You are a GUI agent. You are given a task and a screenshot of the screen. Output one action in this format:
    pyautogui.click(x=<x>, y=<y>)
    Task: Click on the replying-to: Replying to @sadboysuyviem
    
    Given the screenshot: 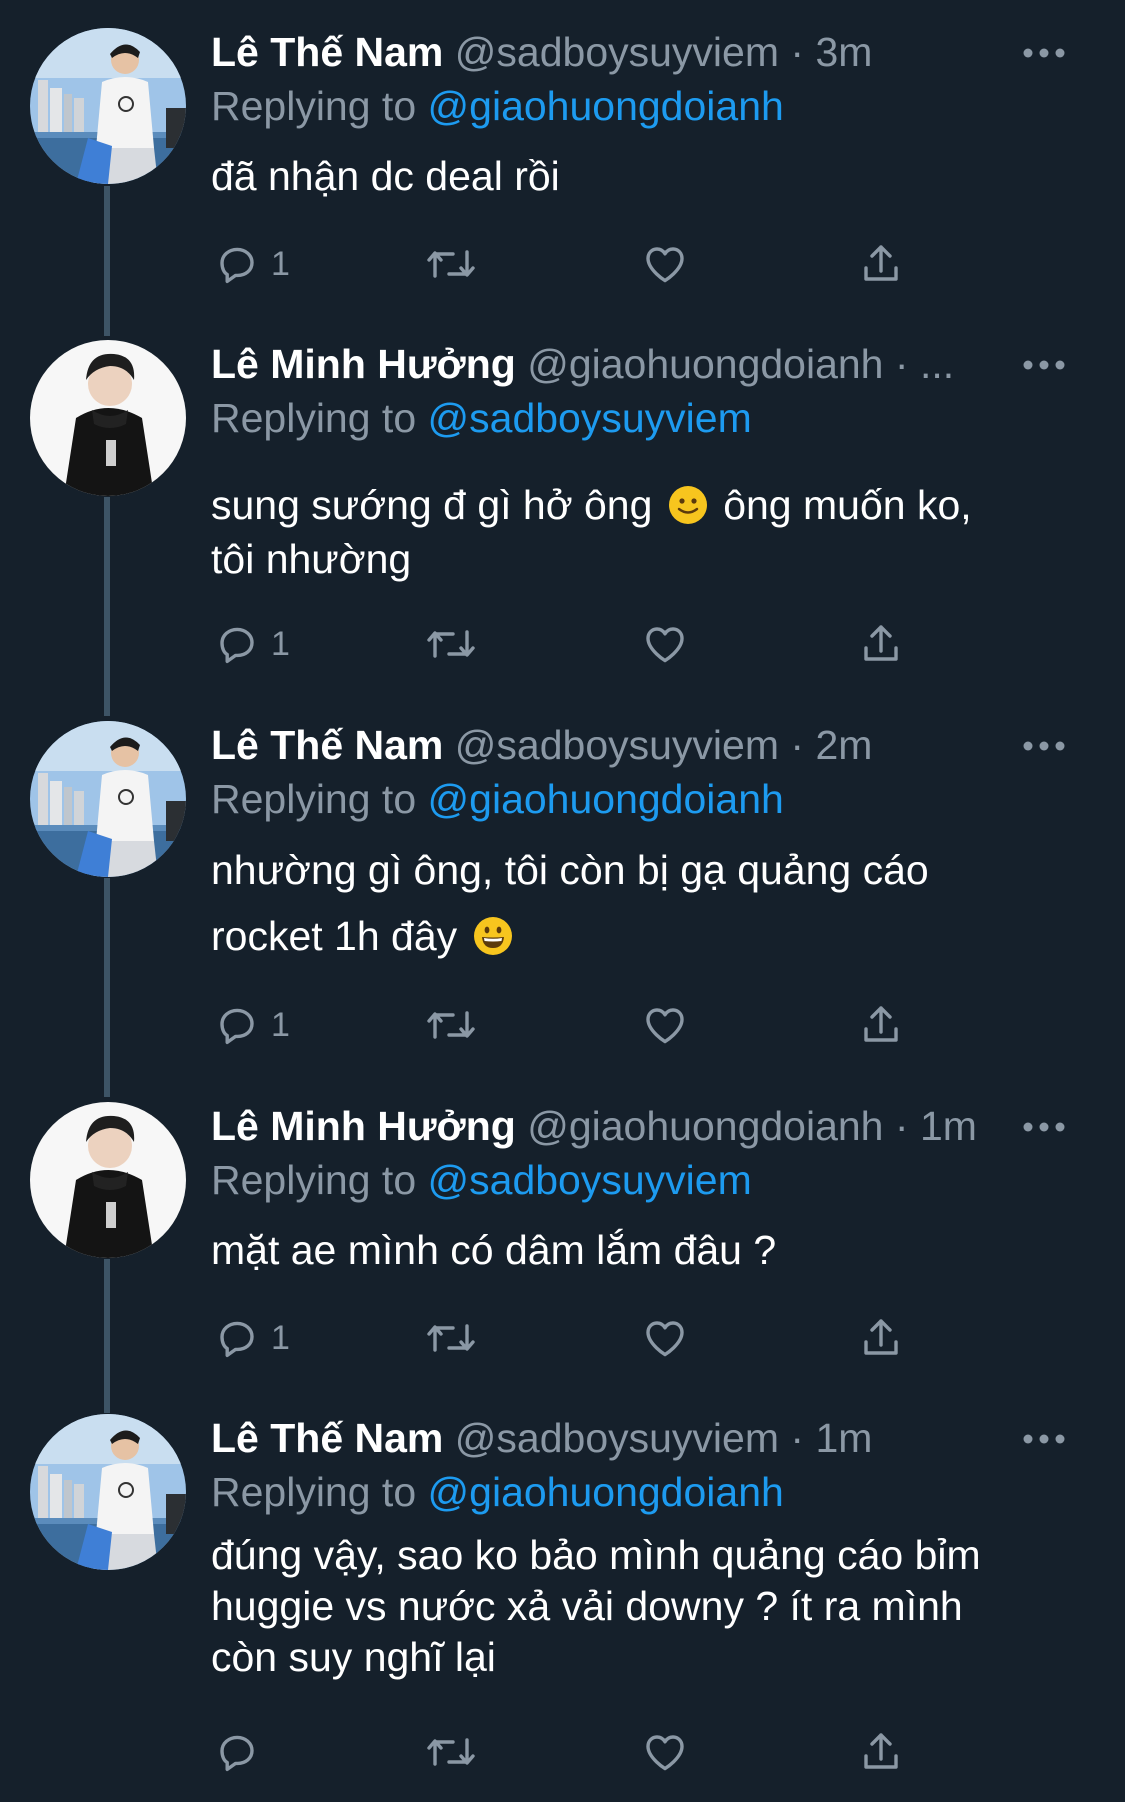 What is the action you would take?
    pyautogui.click(x=481, y=1180)
    